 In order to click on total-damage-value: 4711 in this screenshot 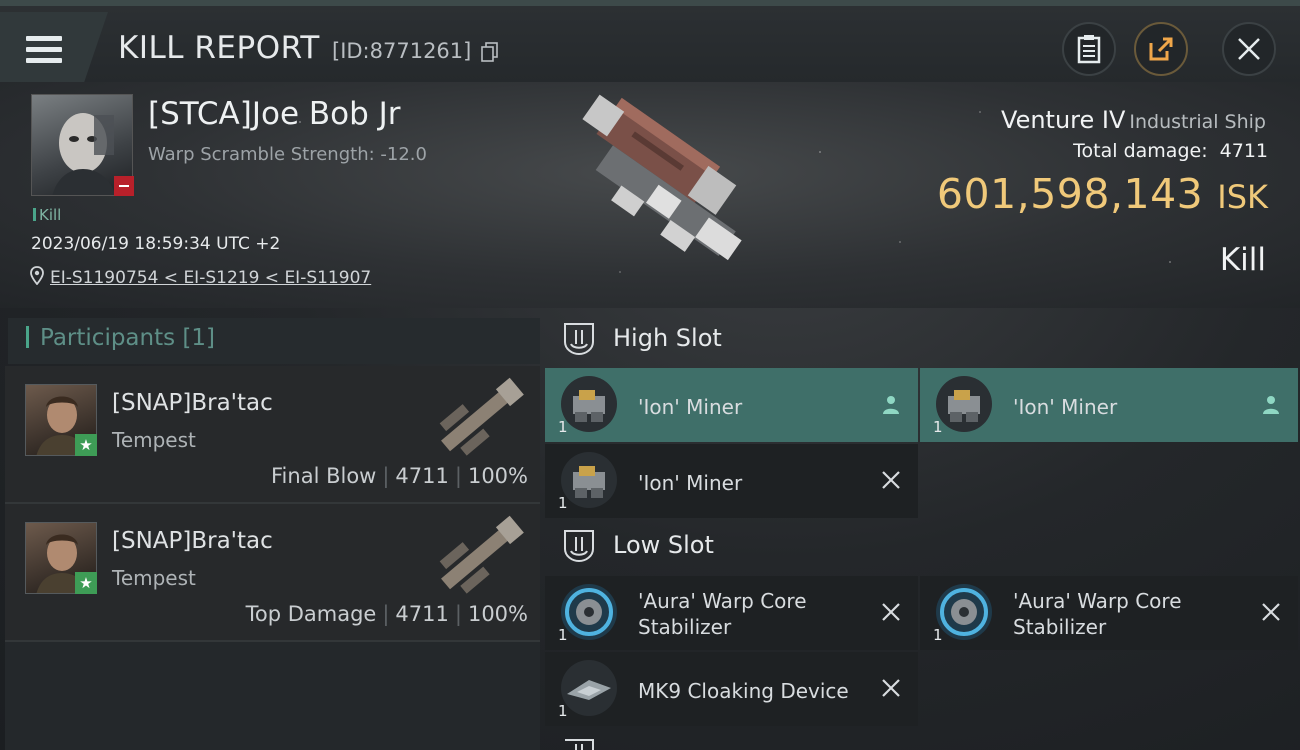, I will do `click(1243, 151)`.